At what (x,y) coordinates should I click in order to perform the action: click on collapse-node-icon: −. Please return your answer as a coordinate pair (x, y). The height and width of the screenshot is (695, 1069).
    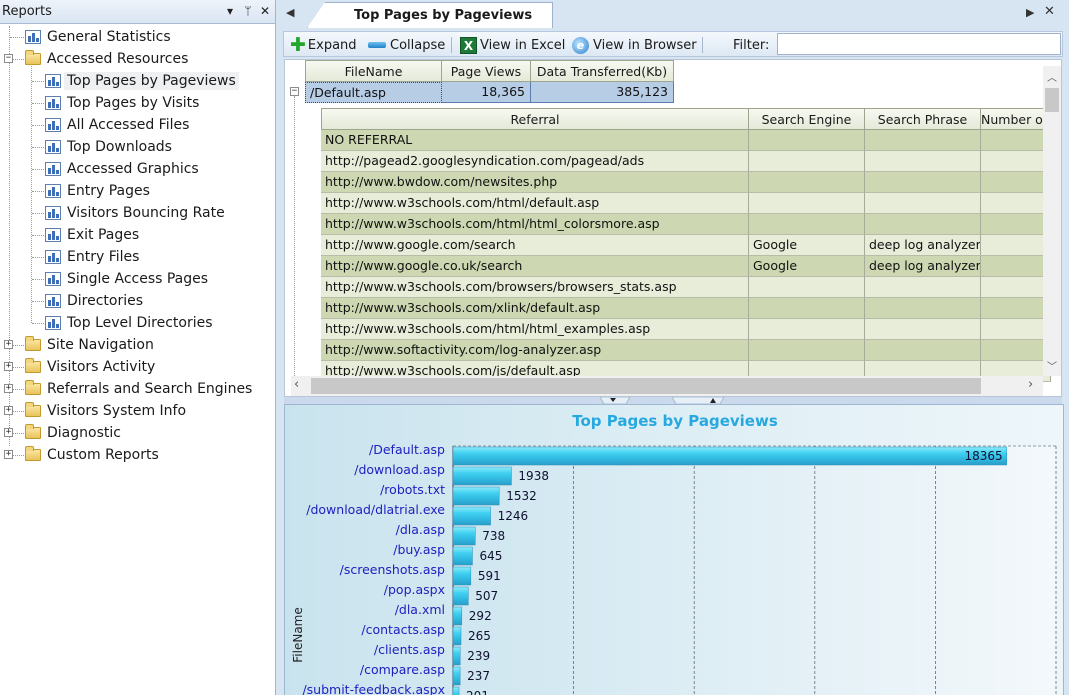
    Looking at the image, I should click on (8, 58).